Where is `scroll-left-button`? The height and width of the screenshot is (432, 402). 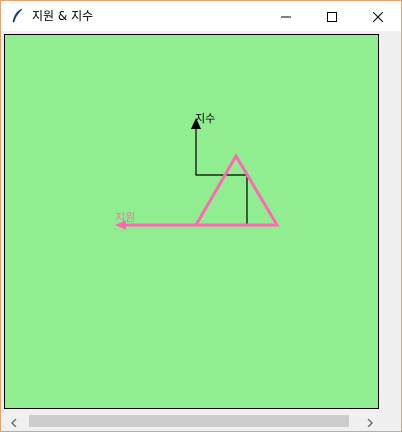 scroll-left-button is located at coordinates (14, 421).